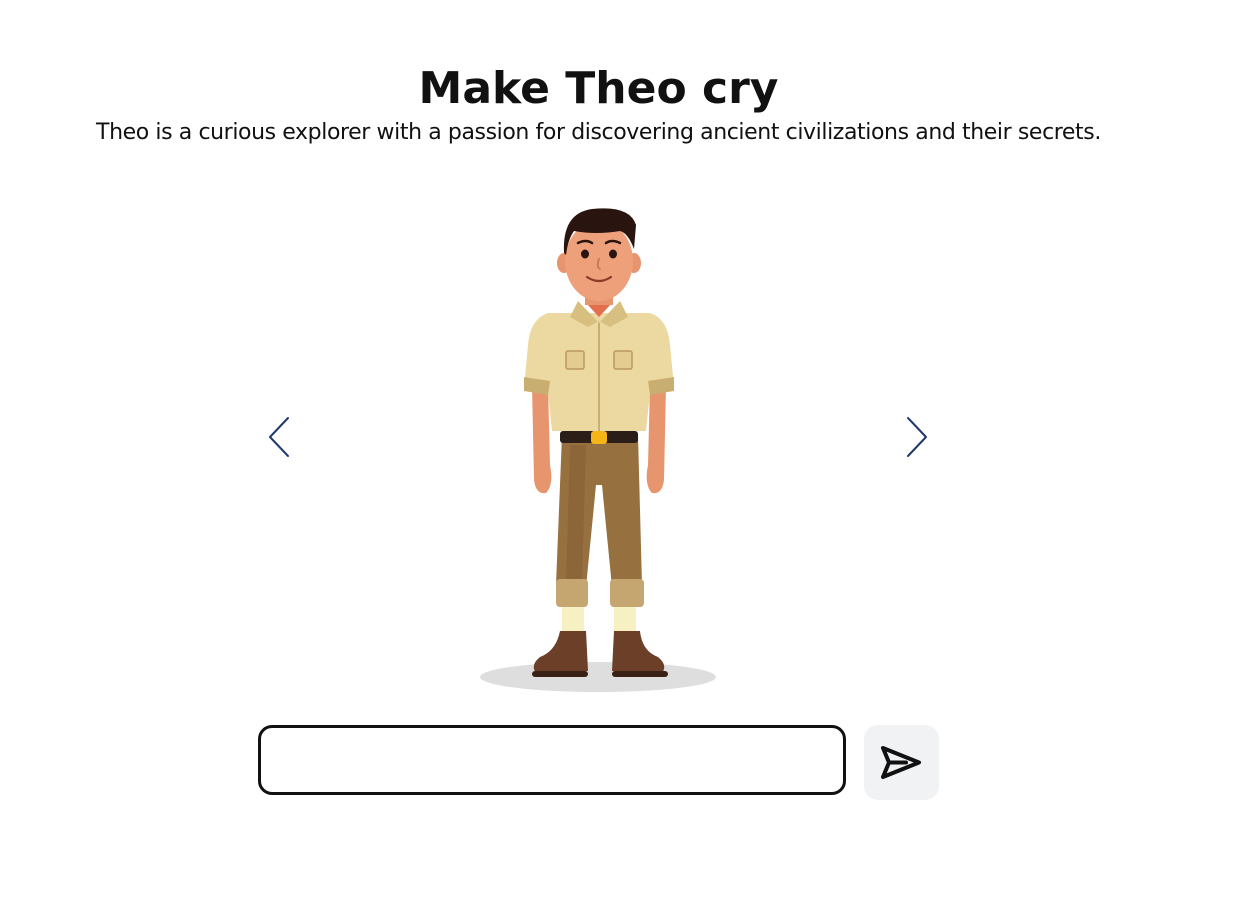  I want to click on chevron-right-icon, so click(917, 437).